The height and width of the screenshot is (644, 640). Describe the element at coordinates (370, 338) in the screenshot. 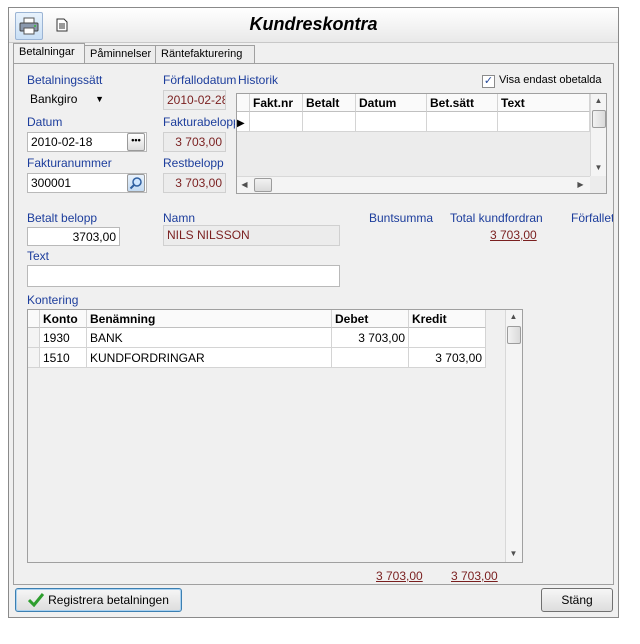

I see `table-row-debit: 3 703,00` at that location.